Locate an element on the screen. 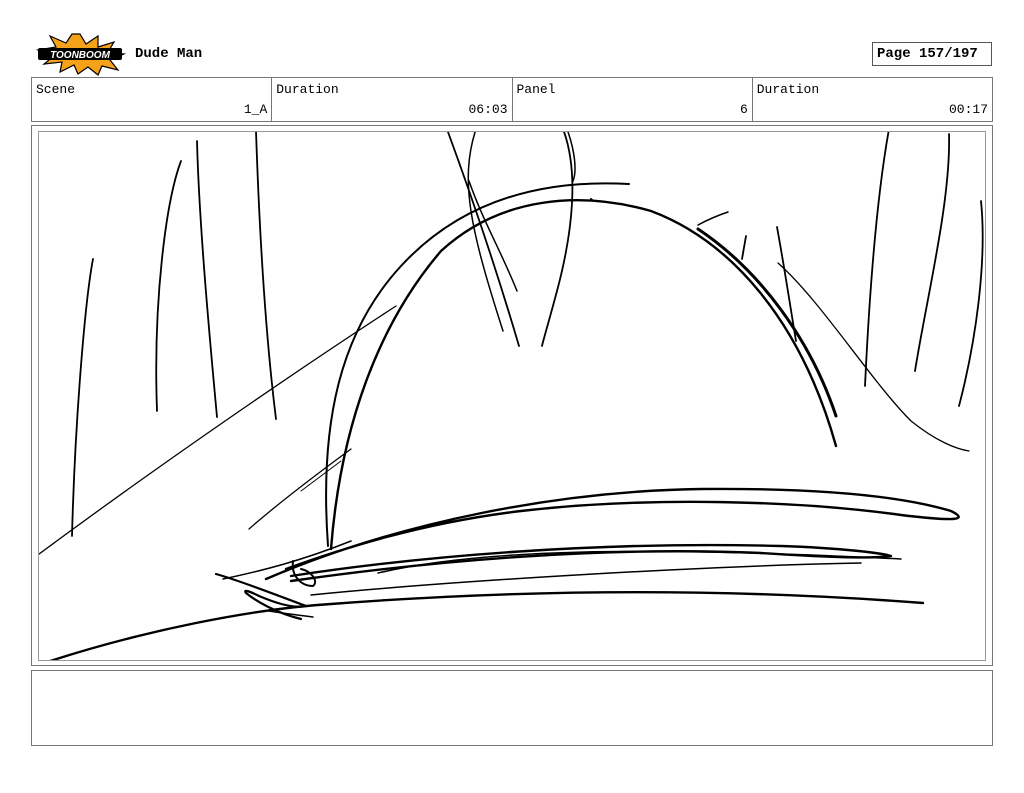 The width and height of the screenshot is (1024, 793). sketch-stroke-dome-dot is located at coordinates (591, 199).